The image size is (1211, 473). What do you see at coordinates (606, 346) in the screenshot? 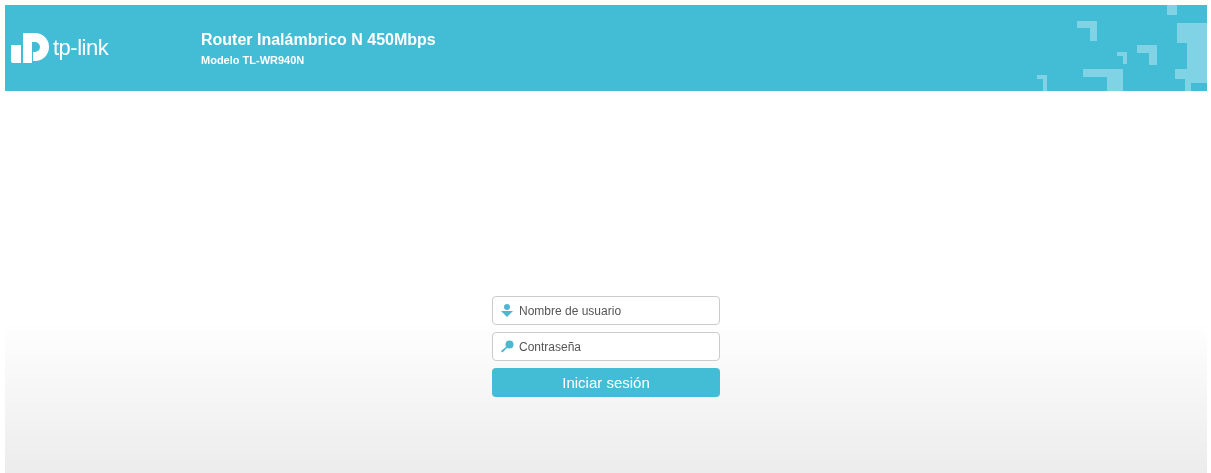
I see `password-field: Contraseña` at bounding box center [606, 346].